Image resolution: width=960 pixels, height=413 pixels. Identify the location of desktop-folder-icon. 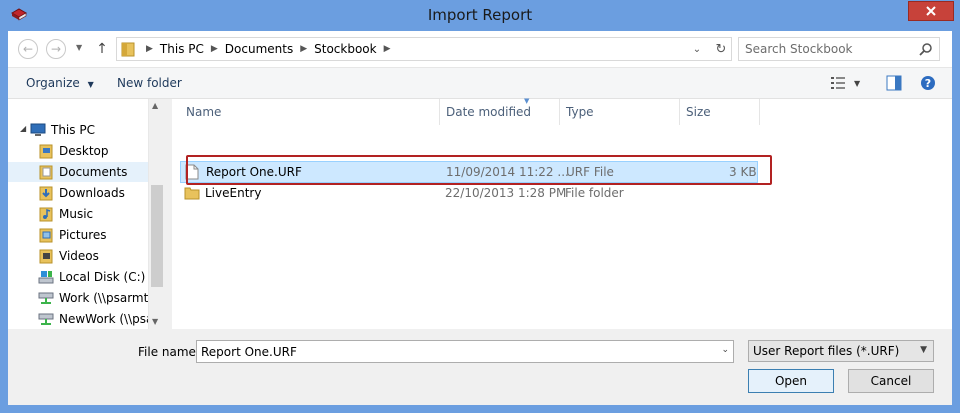
(46, 151).